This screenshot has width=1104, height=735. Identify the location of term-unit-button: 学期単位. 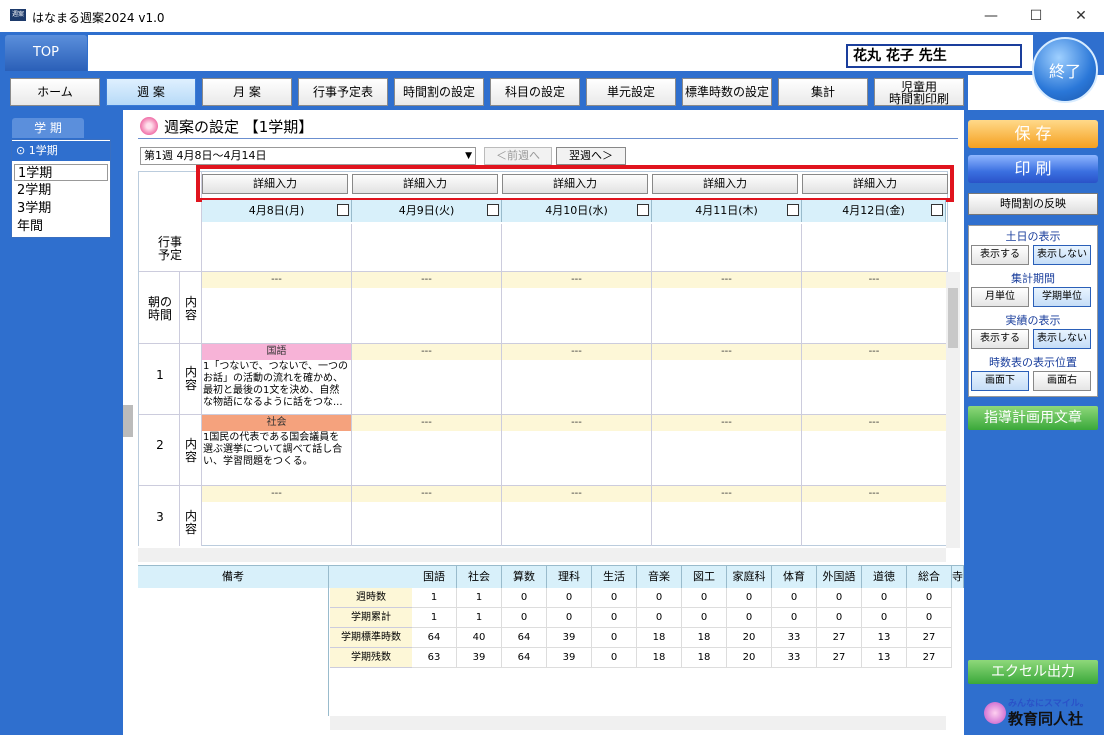
(1062, 297).